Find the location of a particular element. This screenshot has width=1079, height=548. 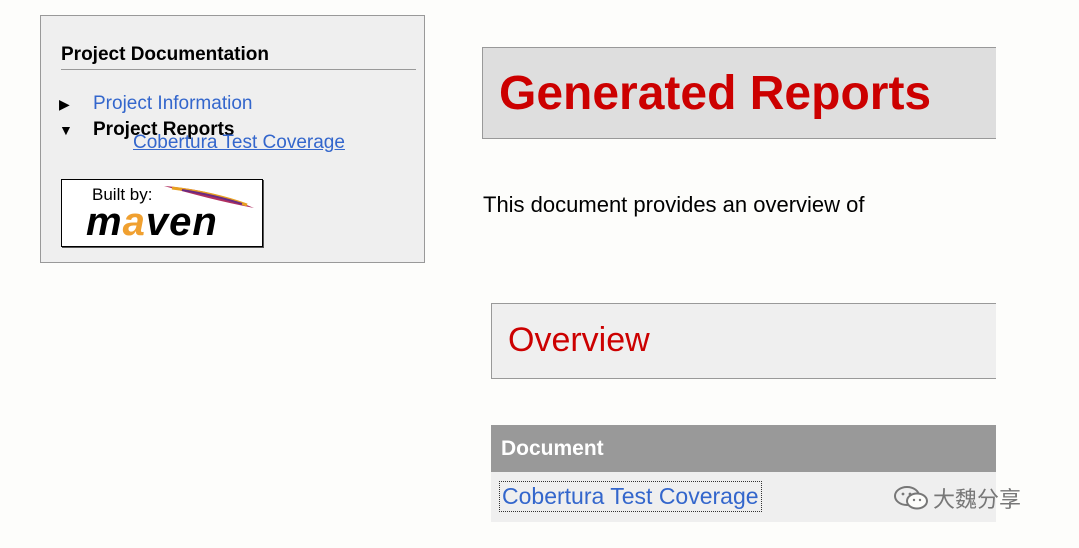

sidebar-heading: Project Documentation is located at coordinates (238, 57).